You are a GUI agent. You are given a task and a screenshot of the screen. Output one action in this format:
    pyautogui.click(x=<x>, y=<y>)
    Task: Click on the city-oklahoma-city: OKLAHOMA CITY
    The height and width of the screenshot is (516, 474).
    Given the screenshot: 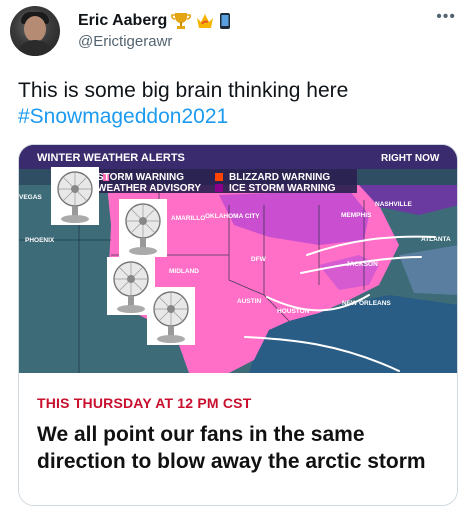 What is the action you would take?
    pyautogui.click(x=232, y=216)
    